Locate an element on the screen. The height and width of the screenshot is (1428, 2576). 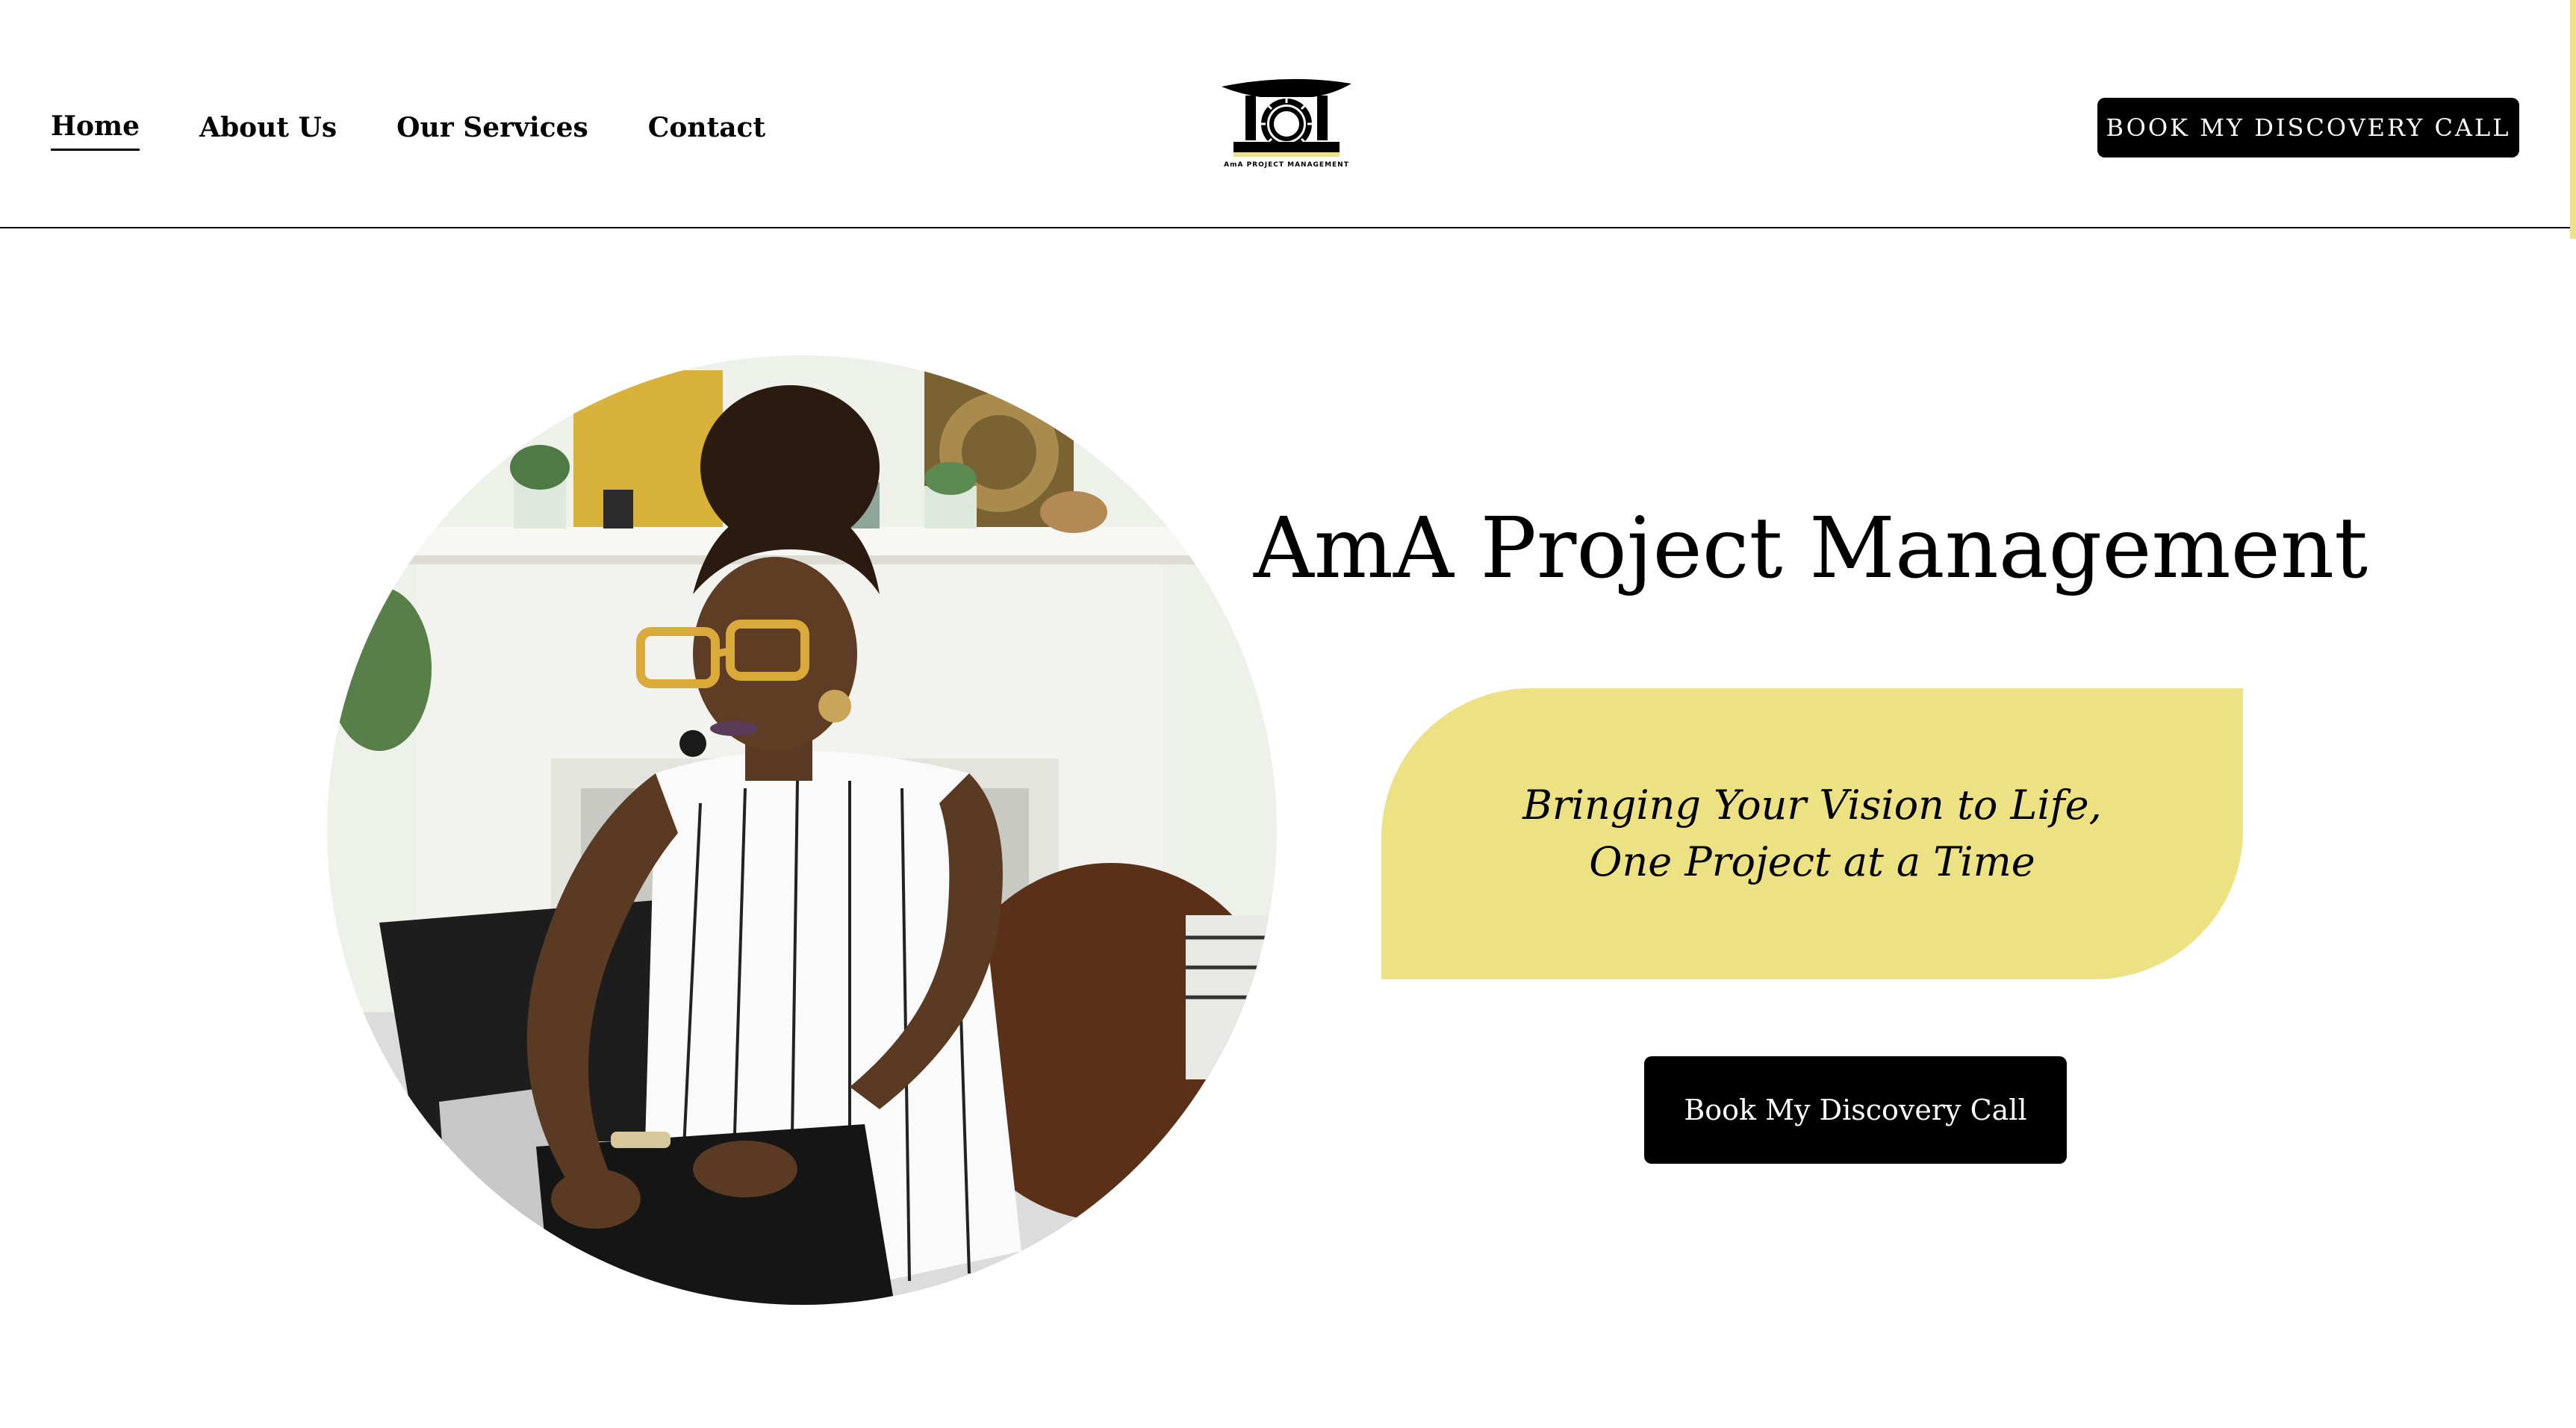
logo-emblem-icon is located at coordinates (1286, 117).